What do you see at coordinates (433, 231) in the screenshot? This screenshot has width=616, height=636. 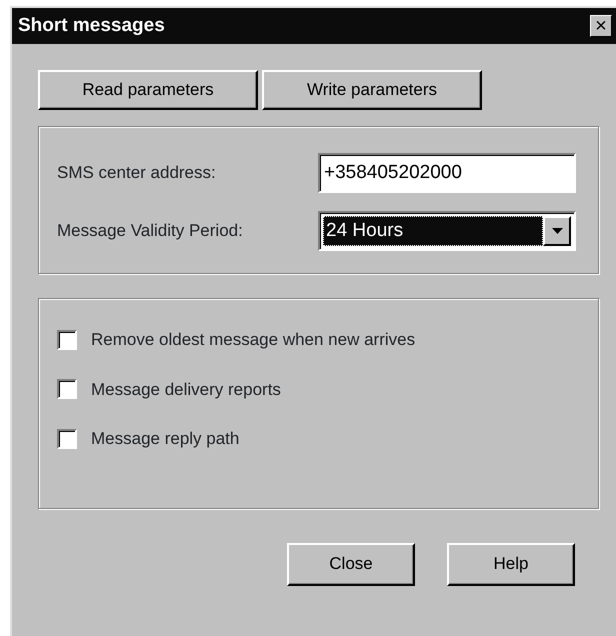 I see `dropdown-value: 24 Hours` at bounding box center [433, 231].